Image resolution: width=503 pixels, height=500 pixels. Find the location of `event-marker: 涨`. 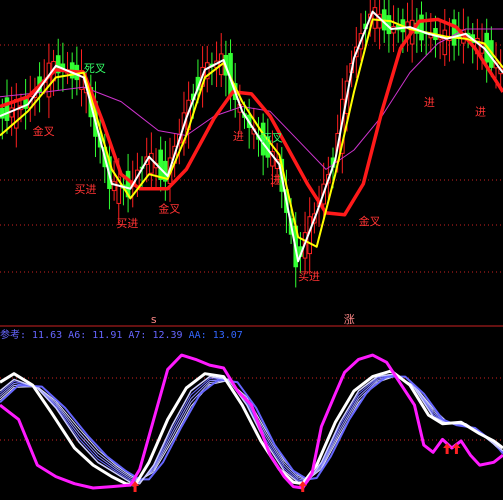

event-marker: 涨 is located at coordinates (349, 319).